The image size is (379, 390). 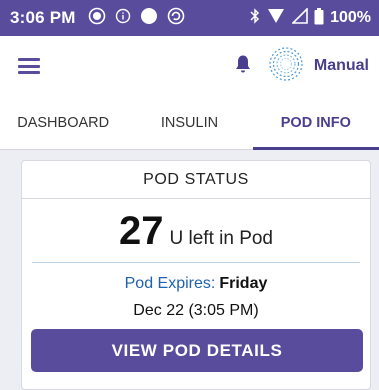 I want to click on status-right: 100%, so click(x=310, y=18).